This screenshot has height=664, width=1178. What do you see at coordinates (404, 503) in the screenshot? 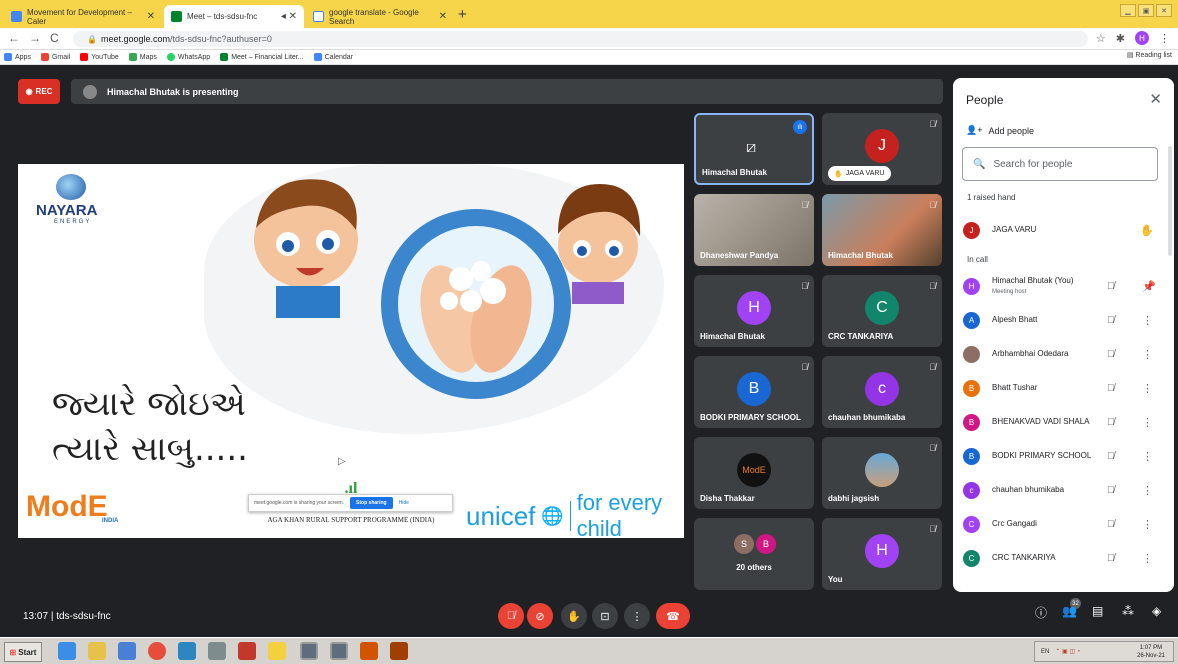
I see `hide-button: Hide` at bounding box center [404, 503].